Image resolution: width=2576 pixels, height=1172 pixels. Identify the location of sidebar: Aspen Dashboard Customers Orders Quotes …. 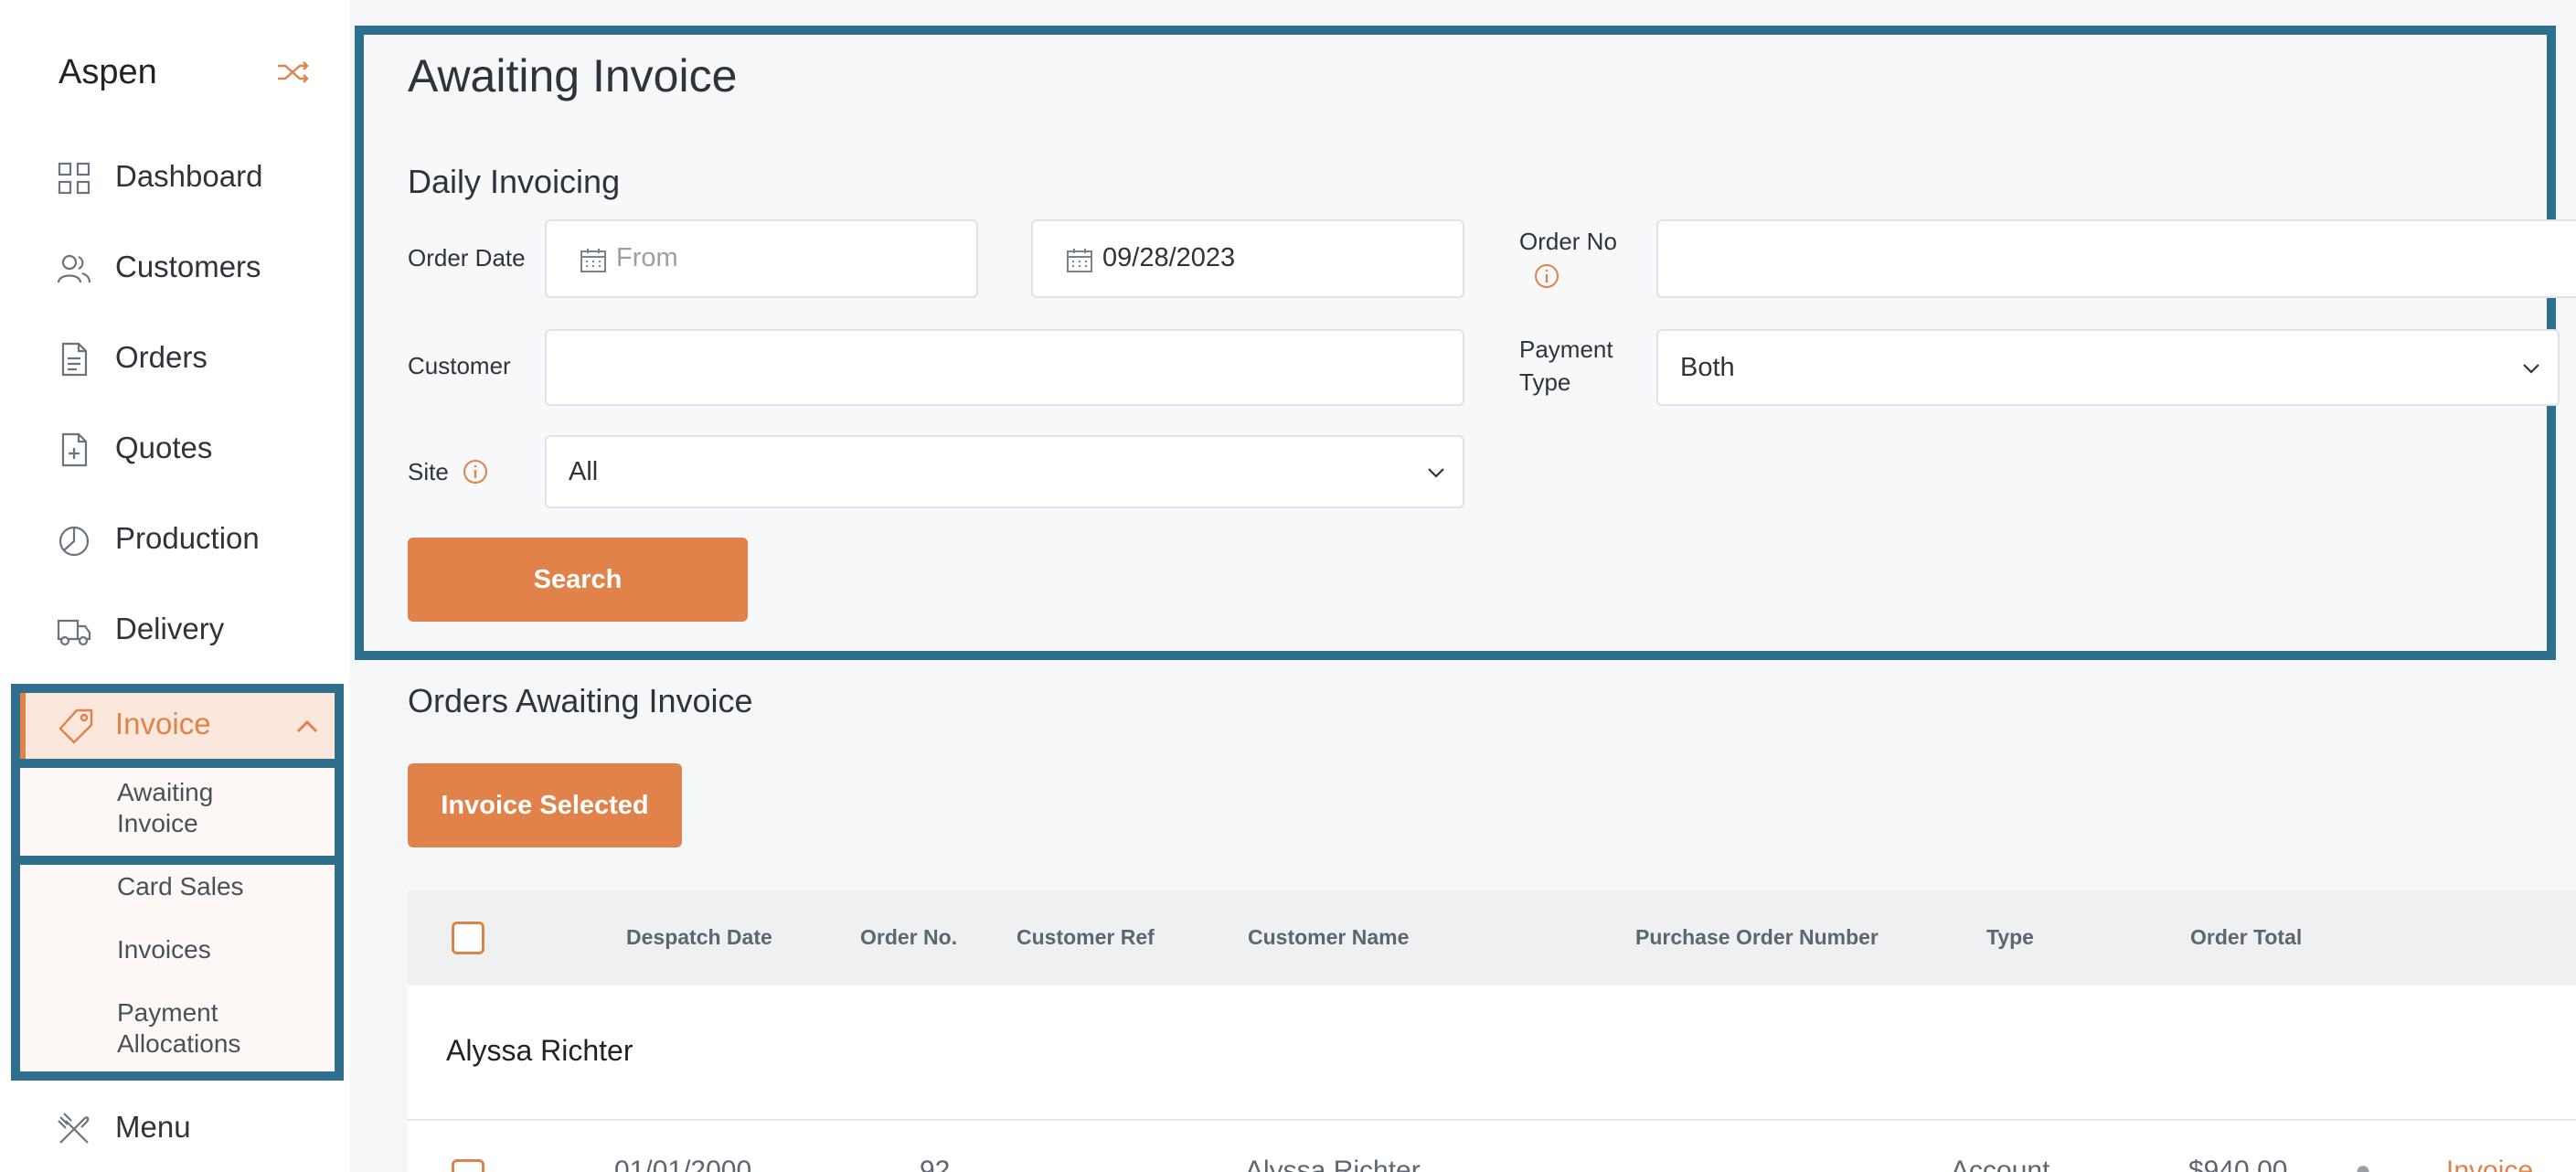
(175, 586).